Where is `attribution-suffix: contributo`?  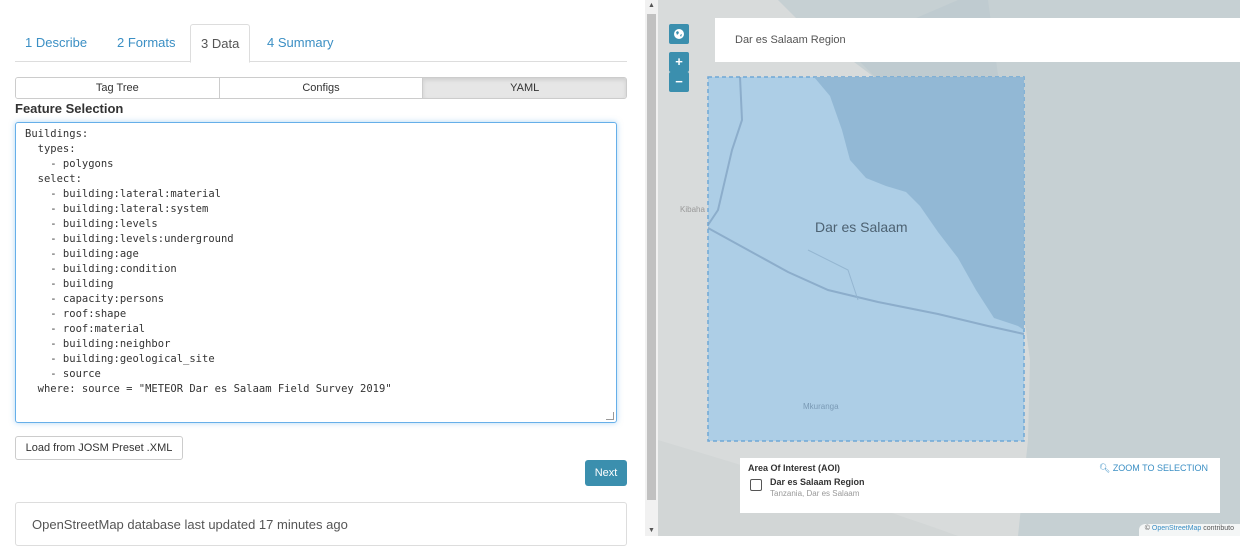
attribution-suffix: contributo is located at coordinates (1217, 528).